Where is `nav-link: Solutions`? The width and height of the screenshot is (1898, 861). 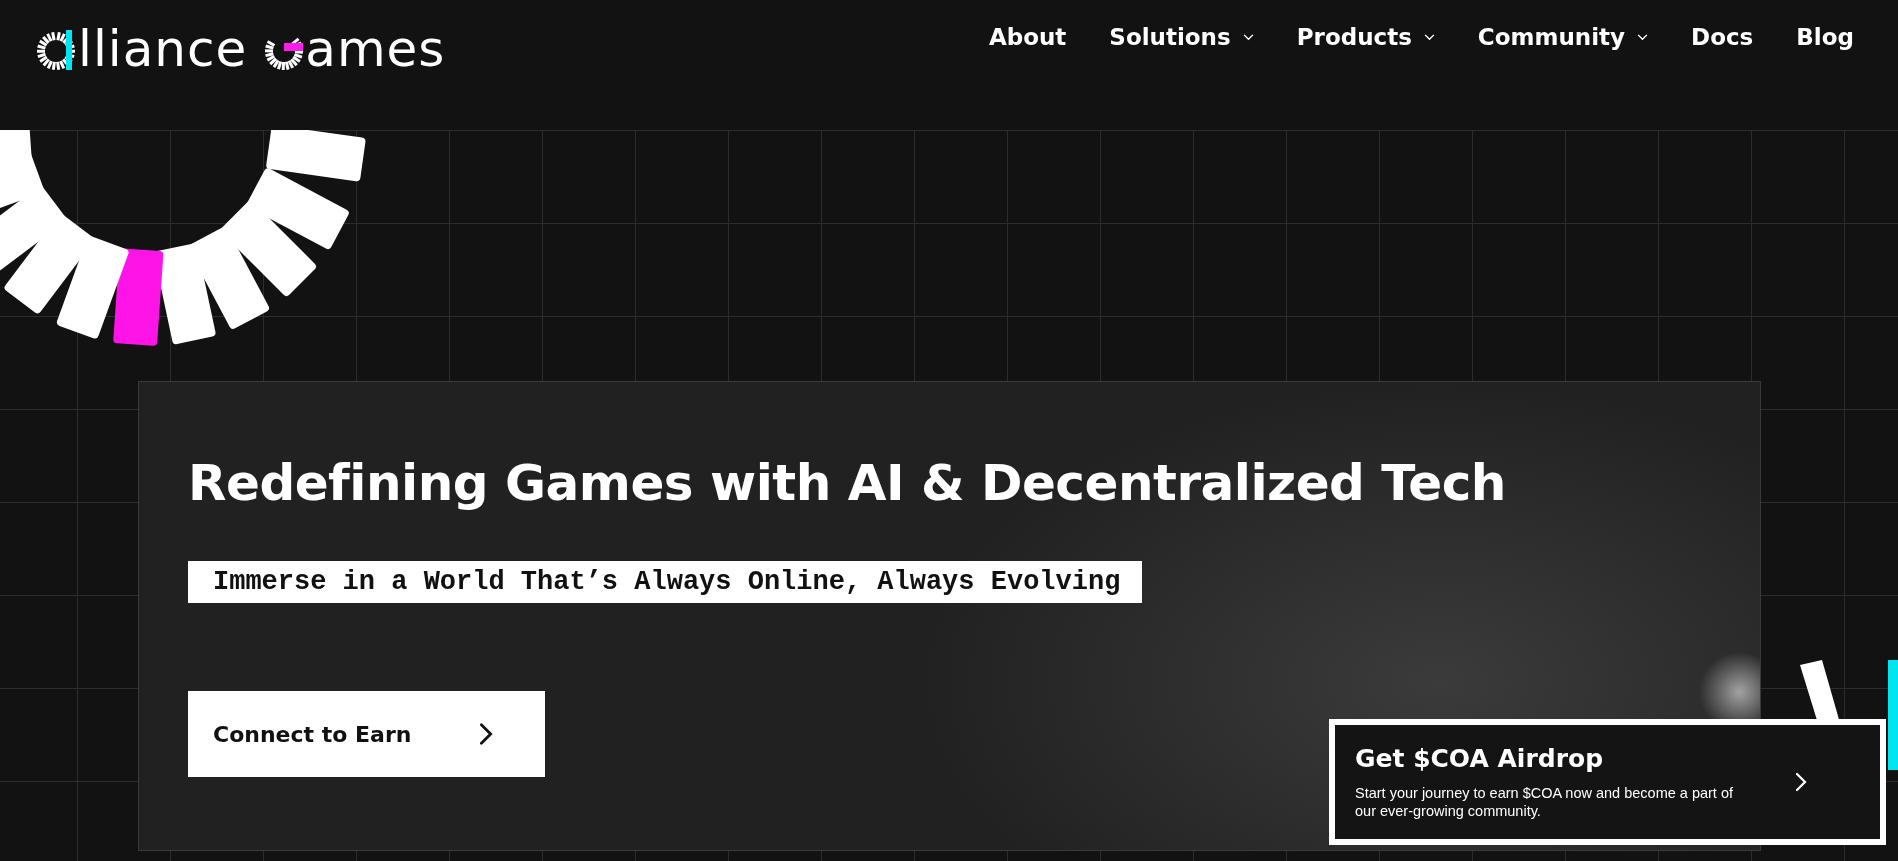 nav-link: Solutions is located at coordinates (1181, 37).